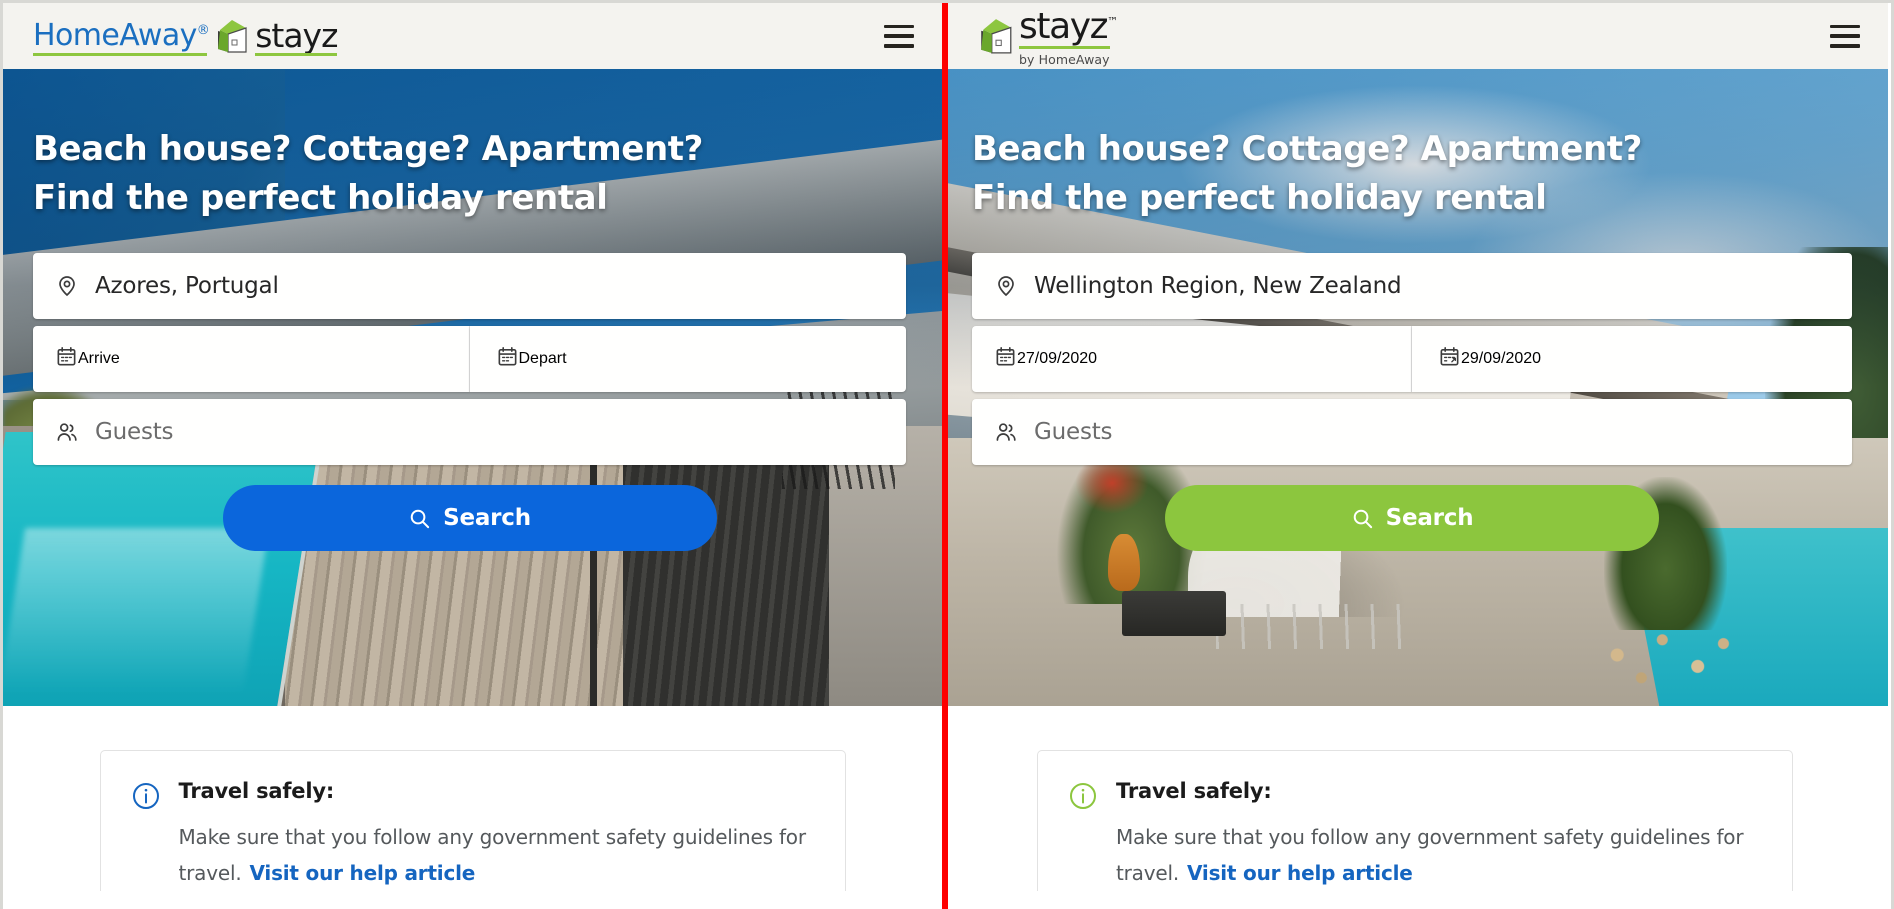  What do you see at coordinates (1501, 358) in the screenshot?
I see `depart-date-value: 29/09/2020` at bounding box center [1501, 358].